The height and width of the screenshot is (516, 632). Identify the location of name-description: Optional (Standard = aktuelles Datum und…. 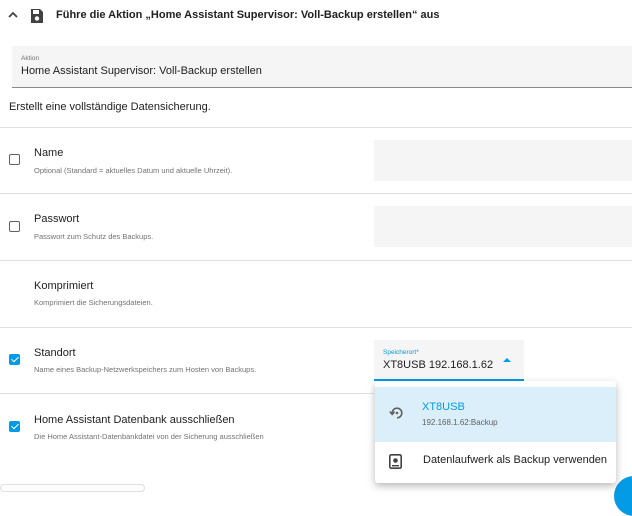
(133, 170).